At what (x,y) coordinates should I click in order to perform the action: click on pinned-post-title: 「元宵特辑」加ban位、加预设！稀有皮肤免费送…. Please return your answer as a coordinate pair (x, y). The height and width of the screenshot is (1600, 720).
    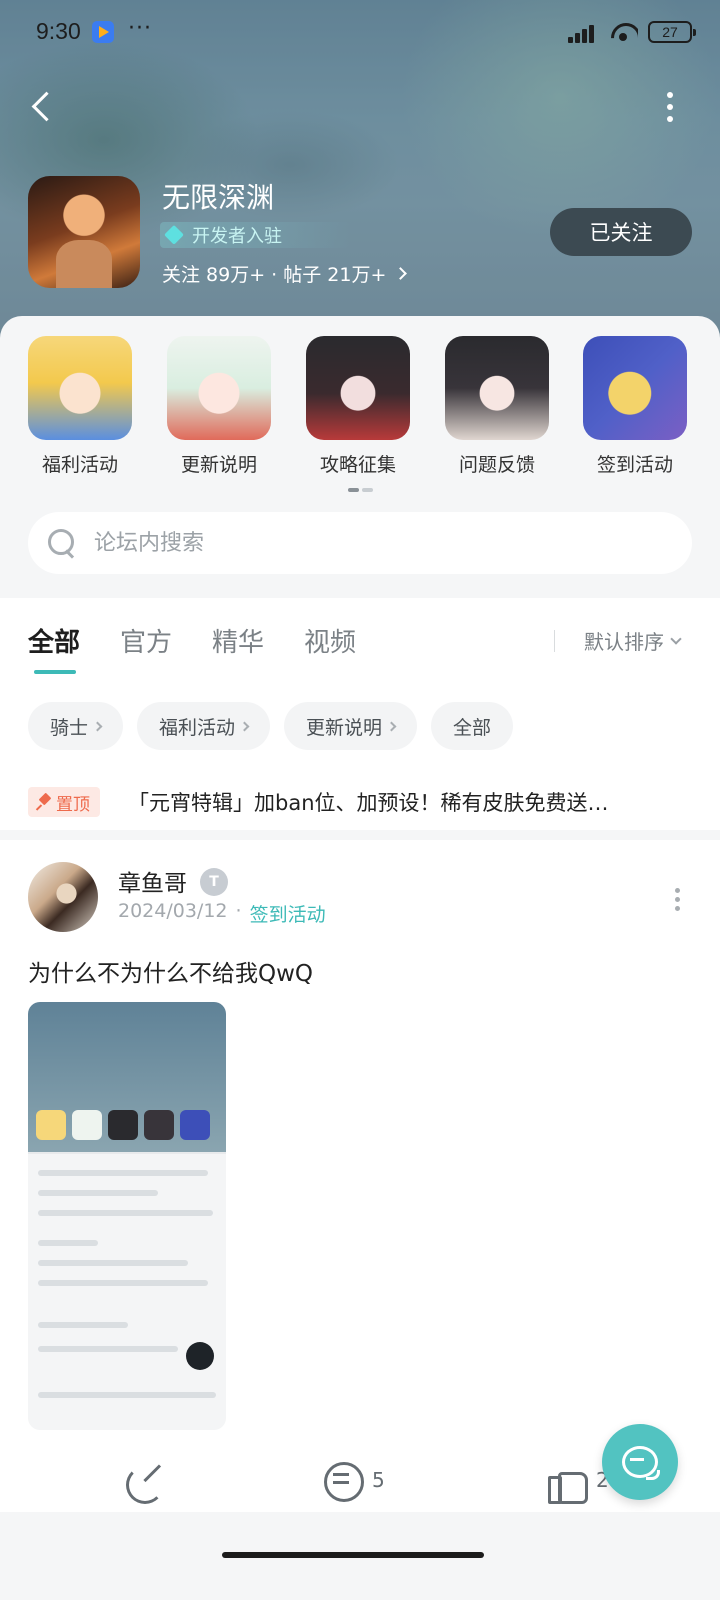
    Looking at the image, I should click on (368, 803).